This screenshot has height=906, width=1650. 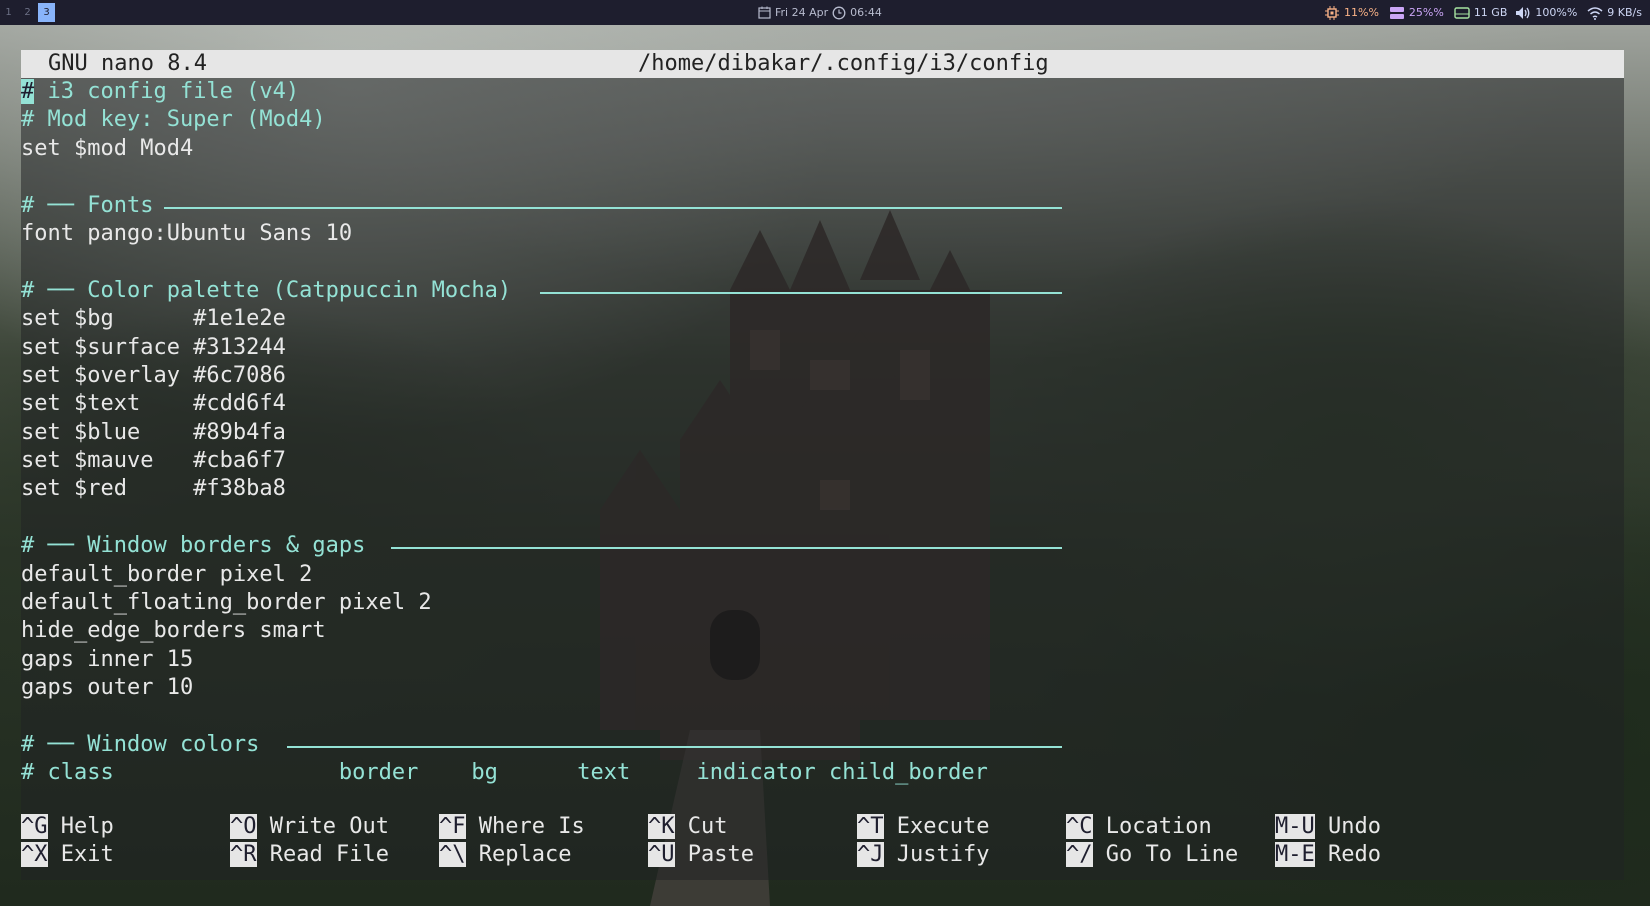 What do you see at coordinates (822, 688) in the screenshot?
I see `editor-line: gaps outer 10` at bounding box center [822, 688].